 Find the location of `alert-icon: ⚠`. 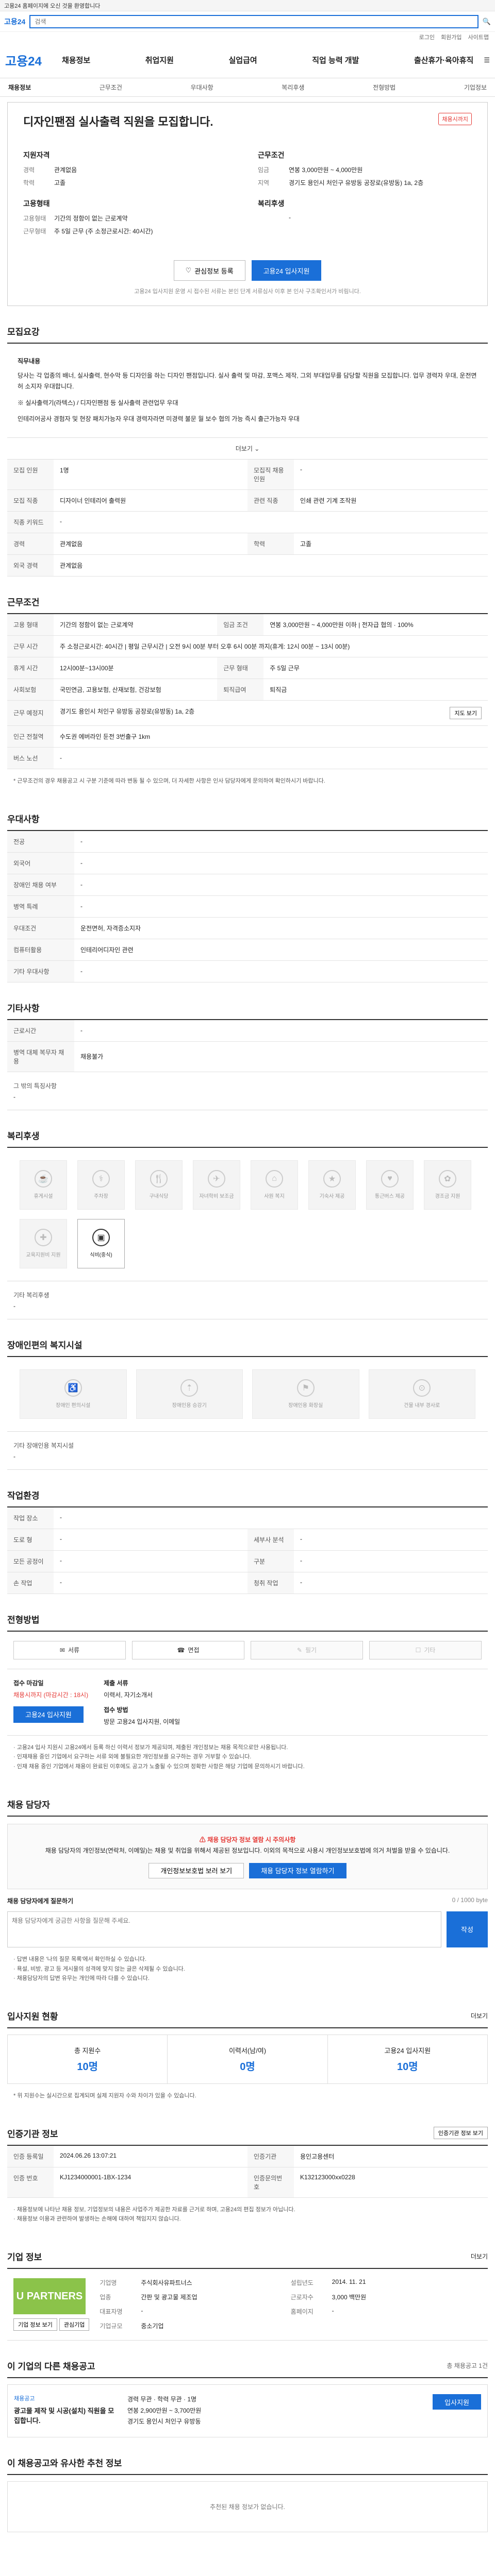

alert-icon: ⚠ is located at coordinates (202, 1839).